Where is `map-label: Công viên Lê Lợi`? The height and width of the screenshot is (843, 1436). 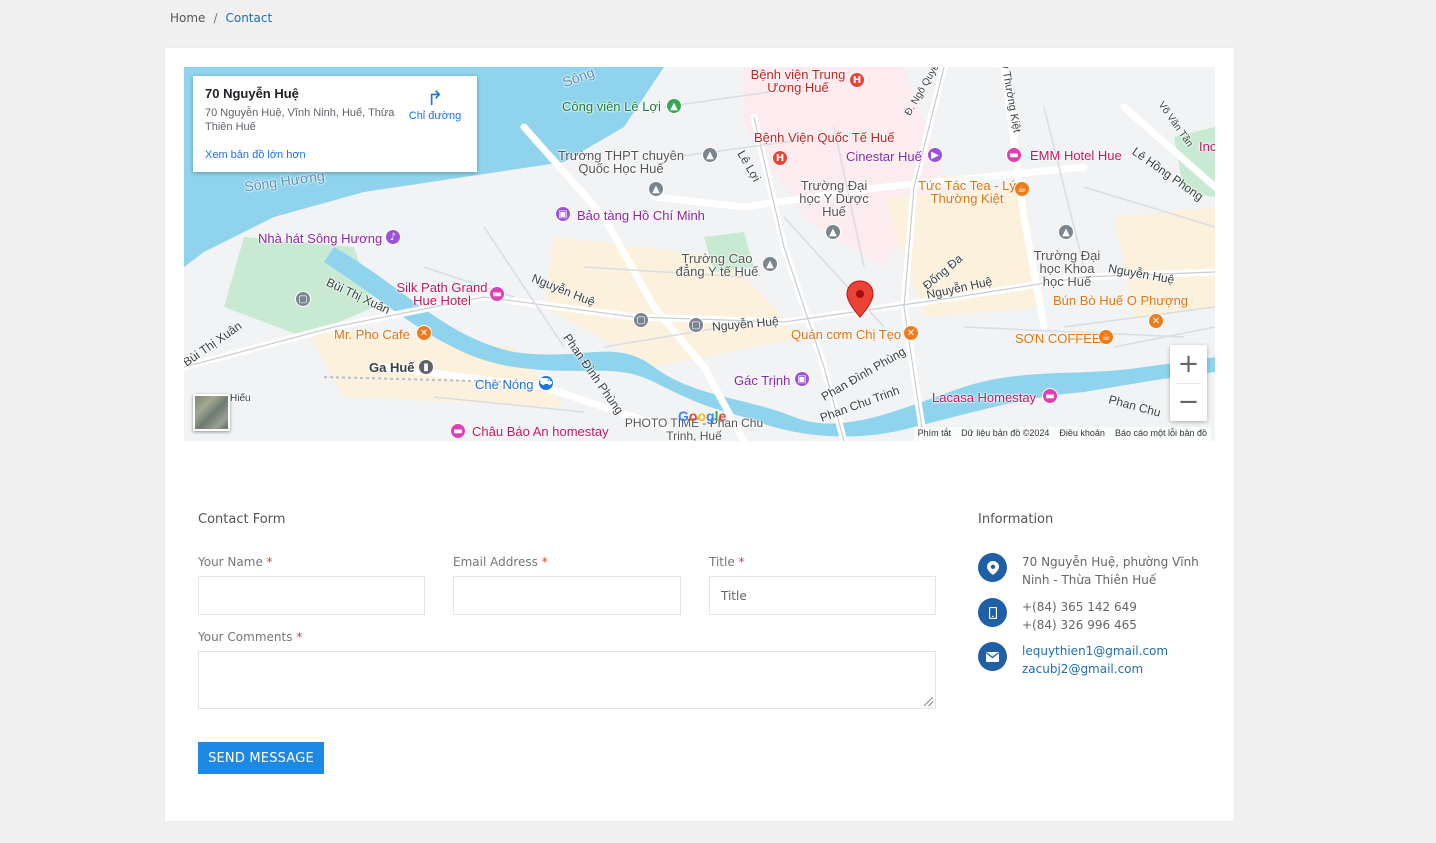
map-label: Công viên Lê Lợi is located at coordinates (611, 106).